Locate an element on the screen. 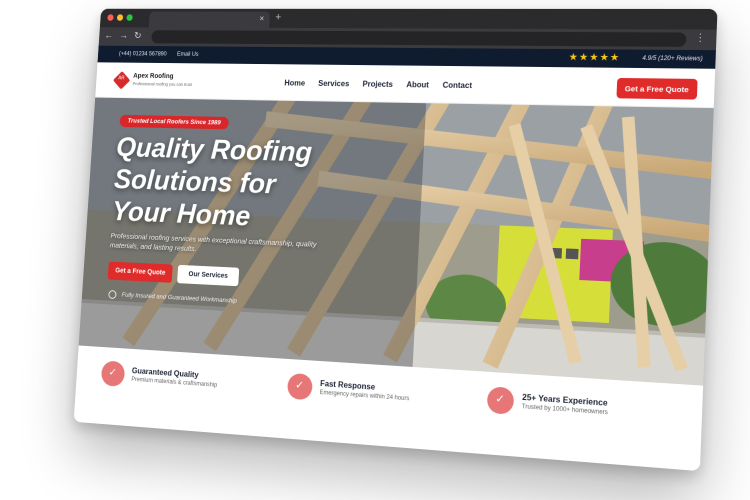 The image size is (750, 500). email-link: Email Us is located at coordinates (188, 55).